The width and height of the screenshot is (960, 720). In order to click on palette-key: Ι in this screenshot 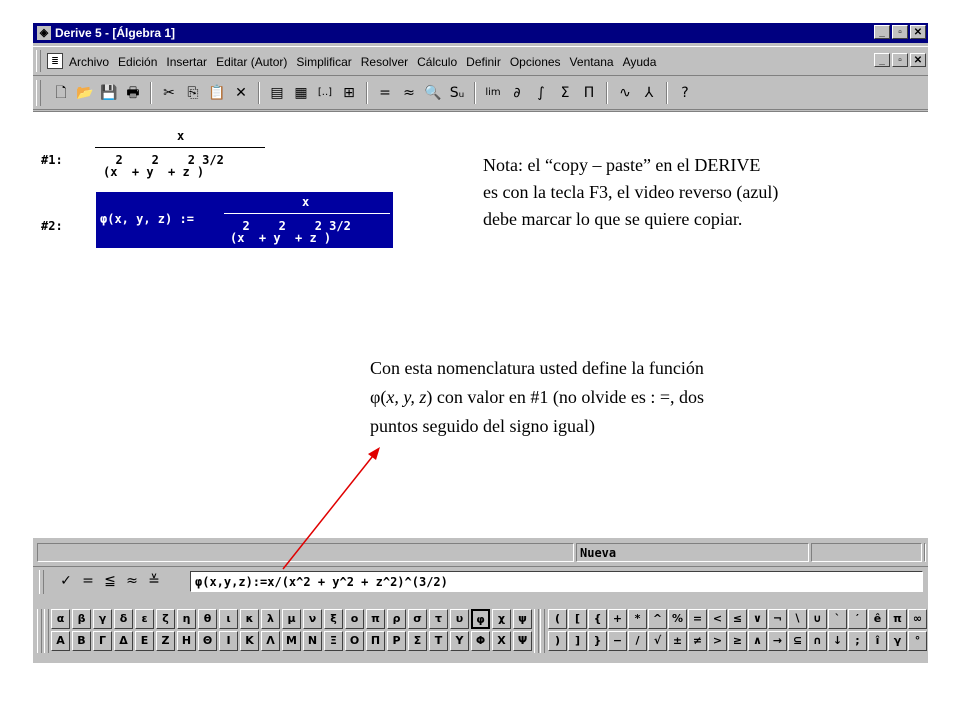, I will do `click(228, 641)`.